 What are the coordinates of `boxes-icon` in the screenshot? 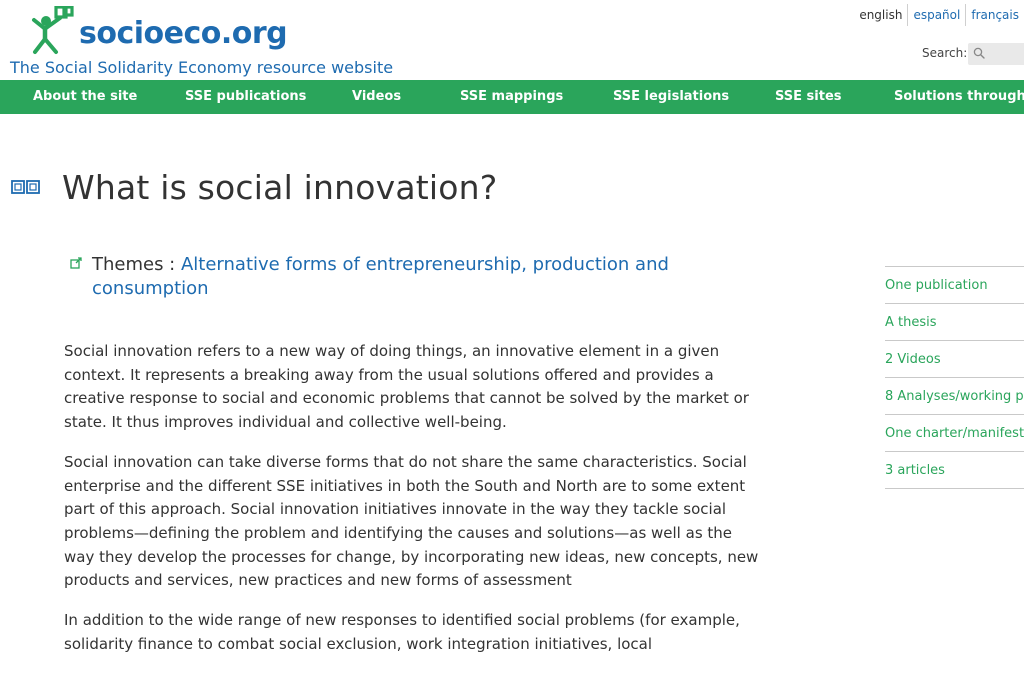 It's located at (25, 187).